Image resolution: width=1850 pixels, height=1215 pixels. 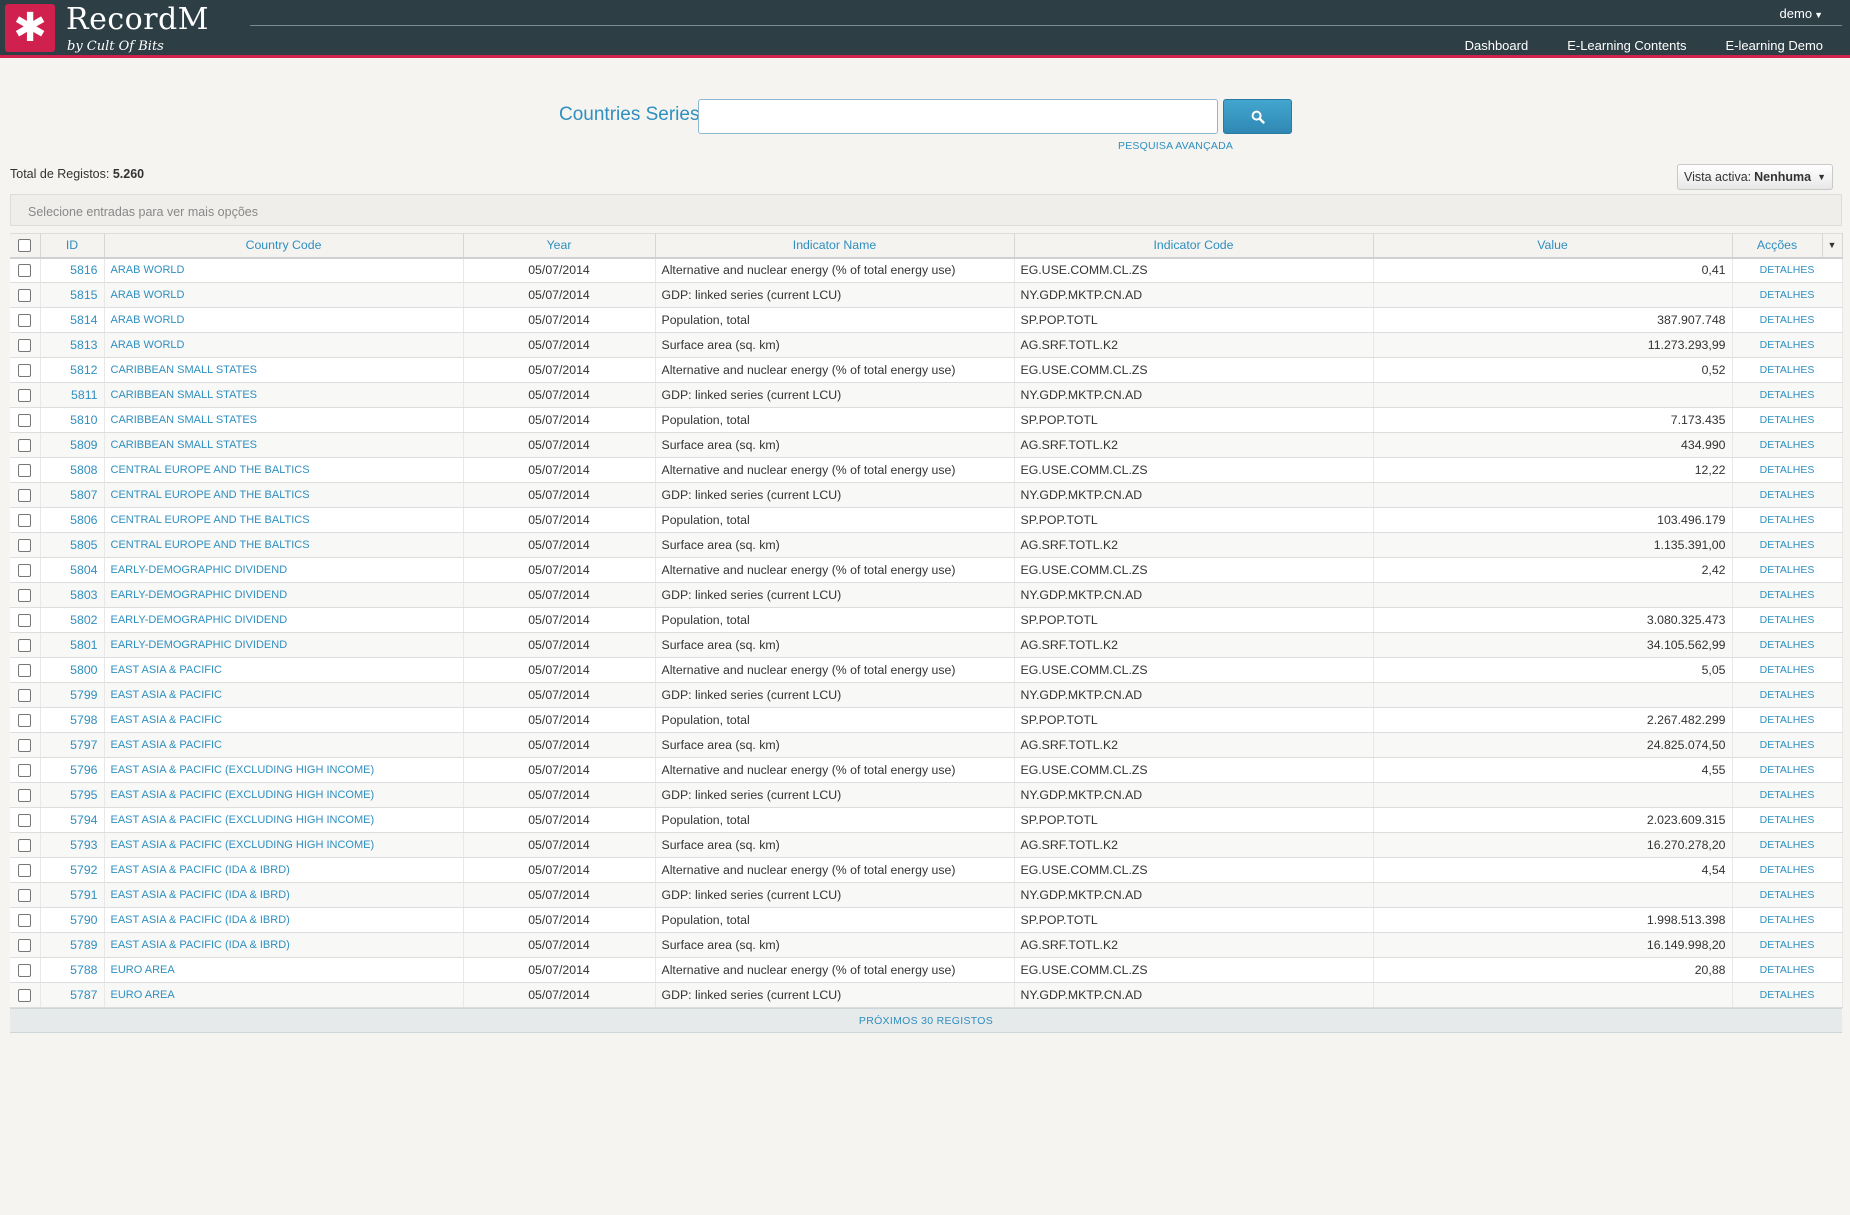 I want to click on col-header-value: Value, so click(x=1553, y=246).